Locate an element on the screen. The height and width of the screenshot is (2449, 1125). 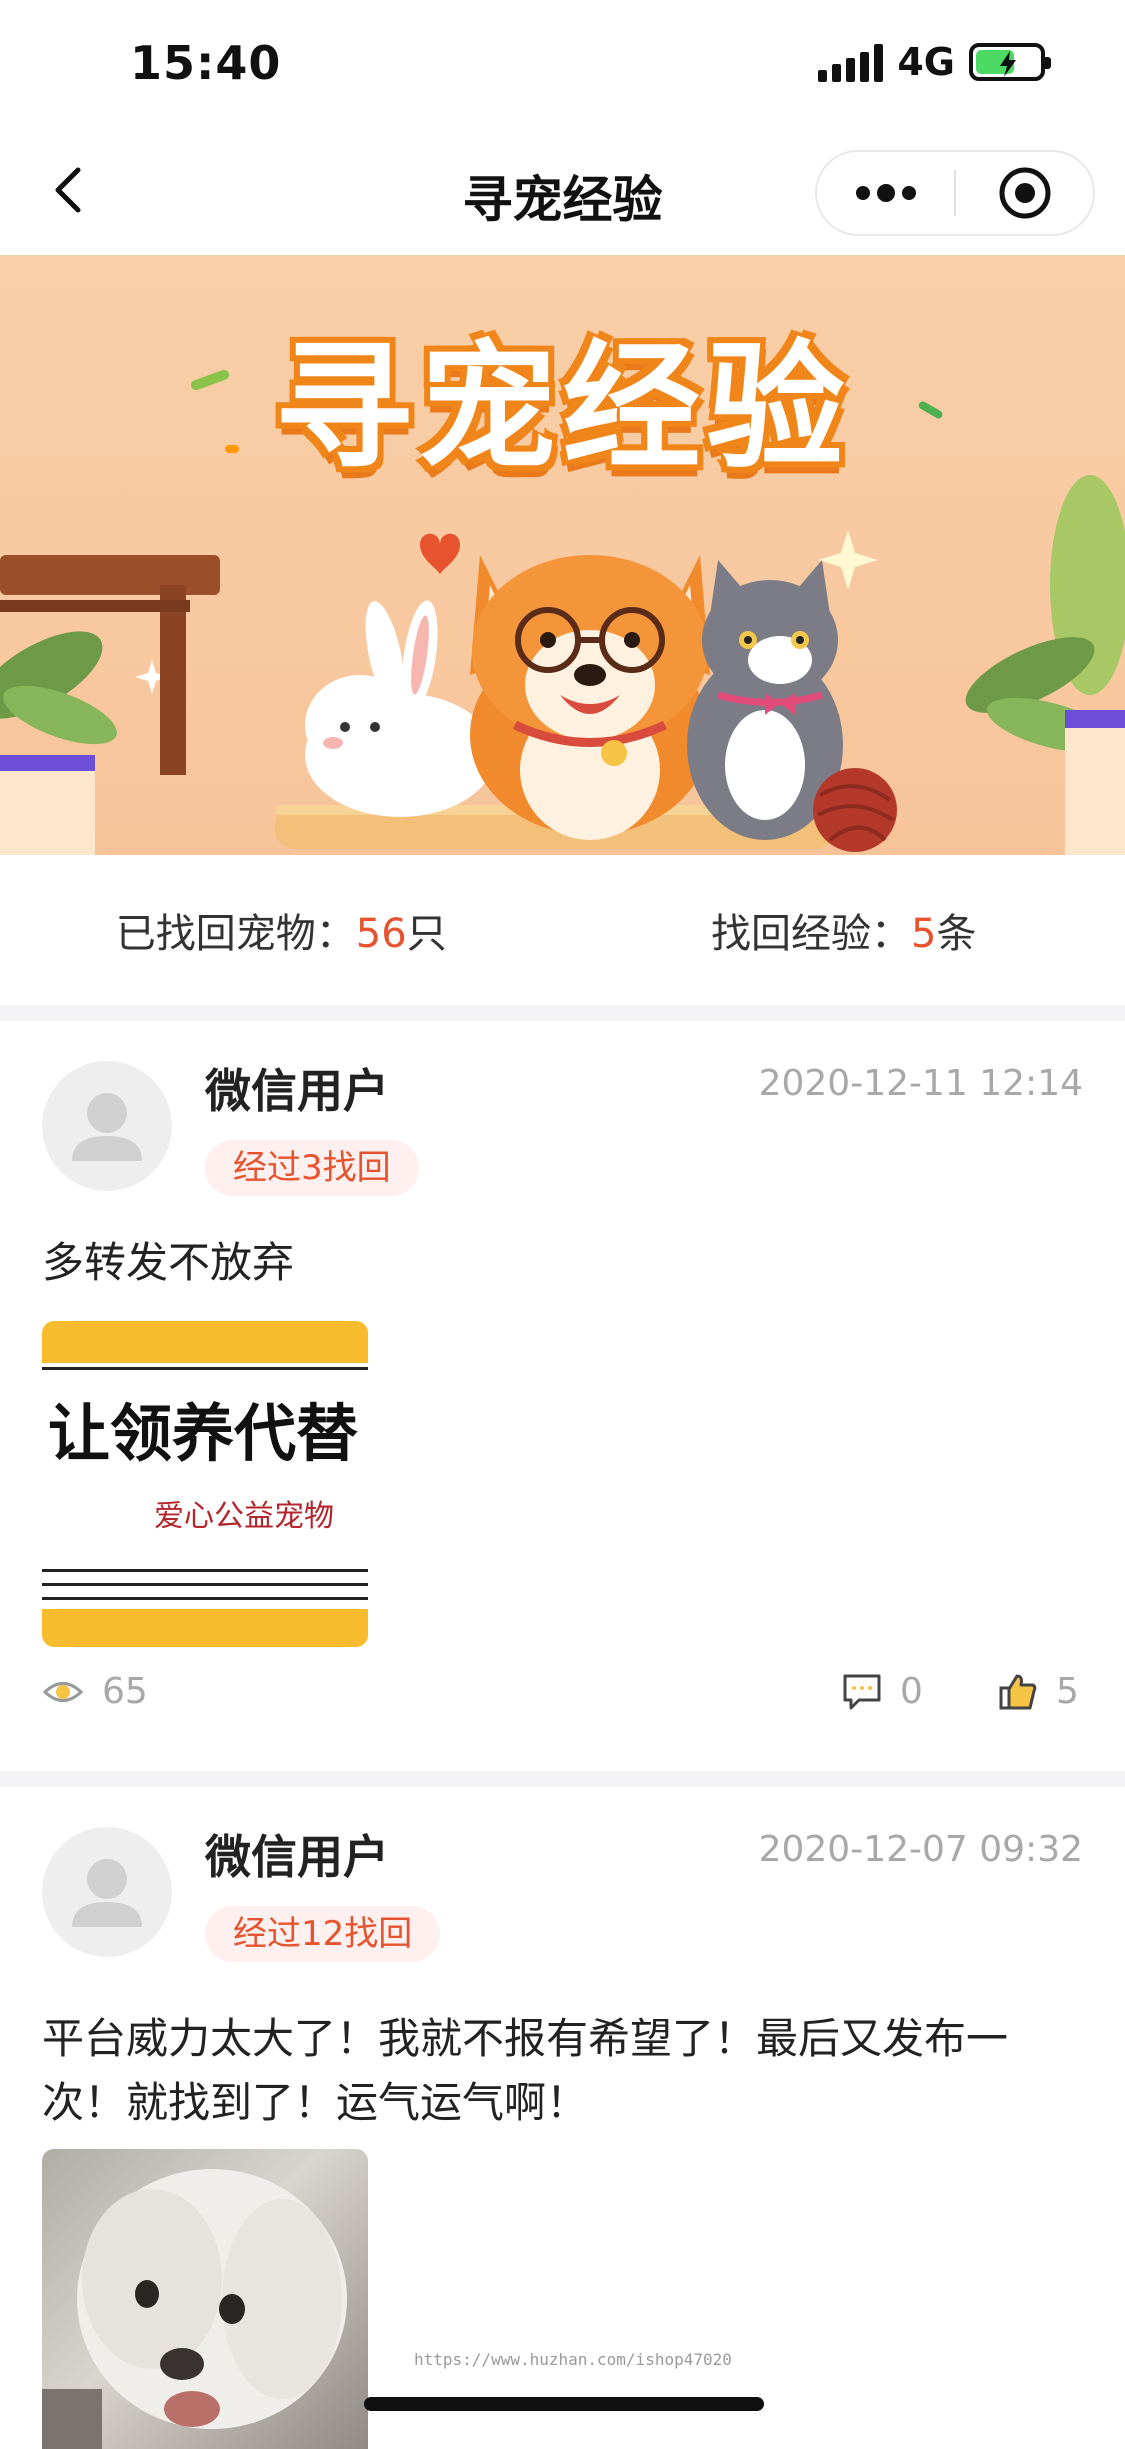
target-close-icon is located at coordinates (1024, 193).